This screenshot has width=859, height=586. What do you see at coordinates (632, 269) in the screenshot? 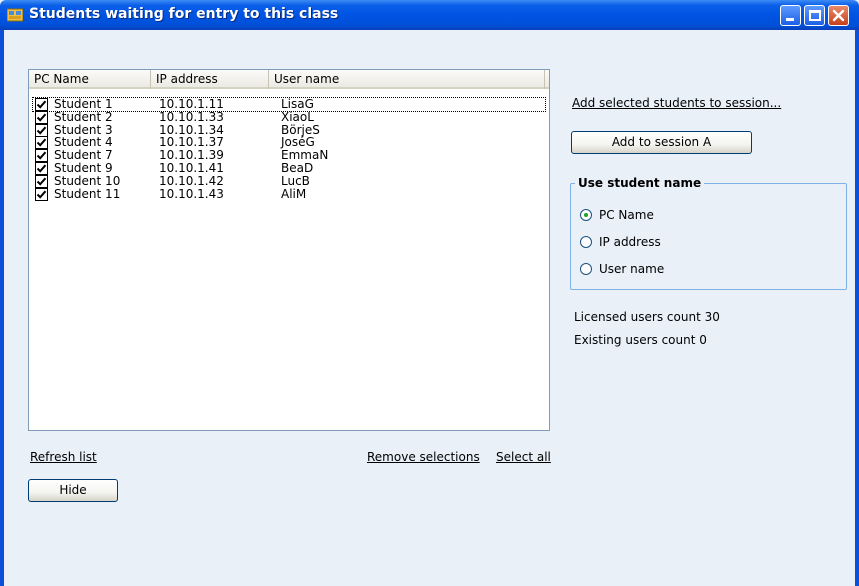
I see `radio-label: User name` at bounding box center [632, 269].